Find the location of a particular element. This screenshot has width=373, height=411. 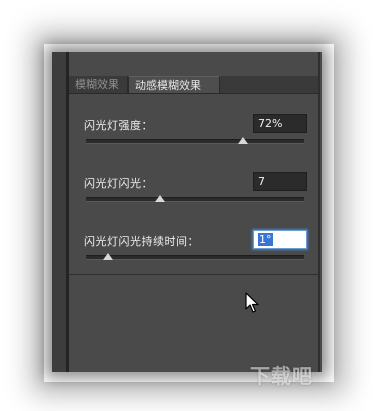

strobe-duration-track is located at coordinates (195, 257).